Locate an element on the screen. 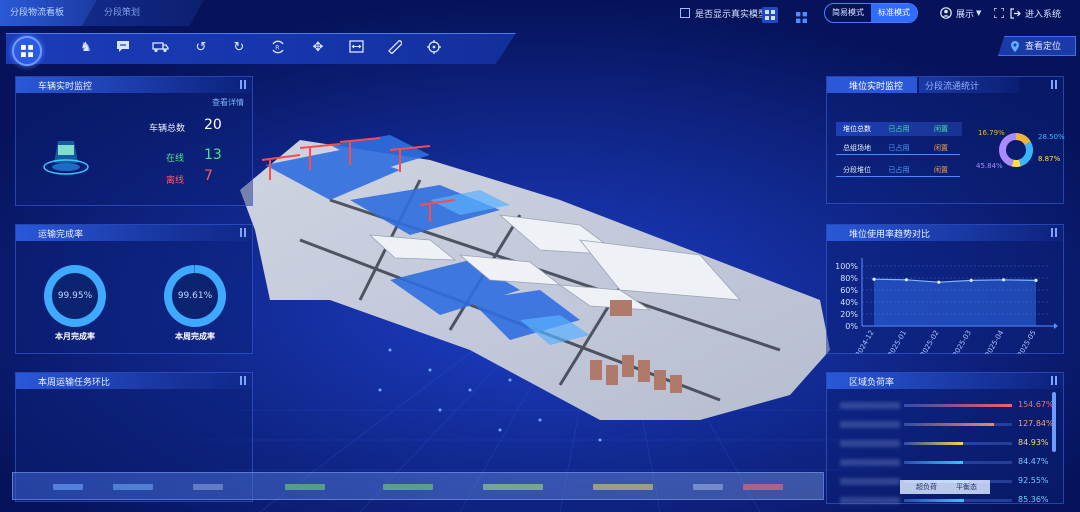 The width and height of the screenshot is (1080, 512). fit-width-icon is located at coordinates (356, 48).